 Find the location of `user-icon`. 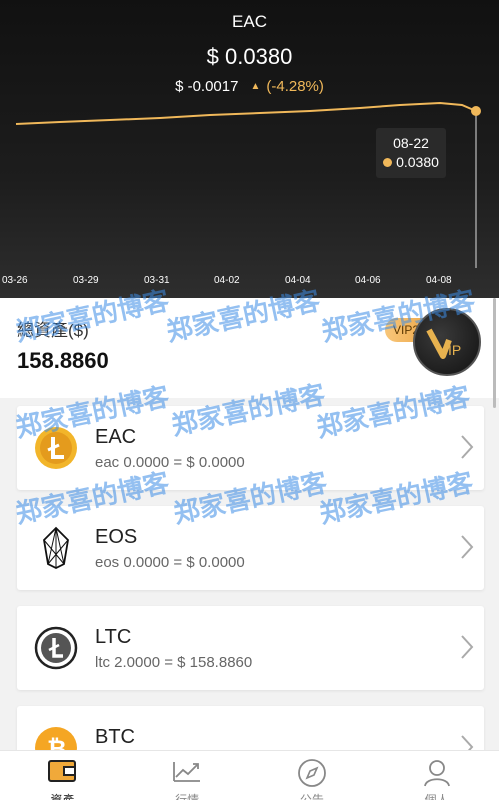

user-icon is located at coordinates (436, 773).